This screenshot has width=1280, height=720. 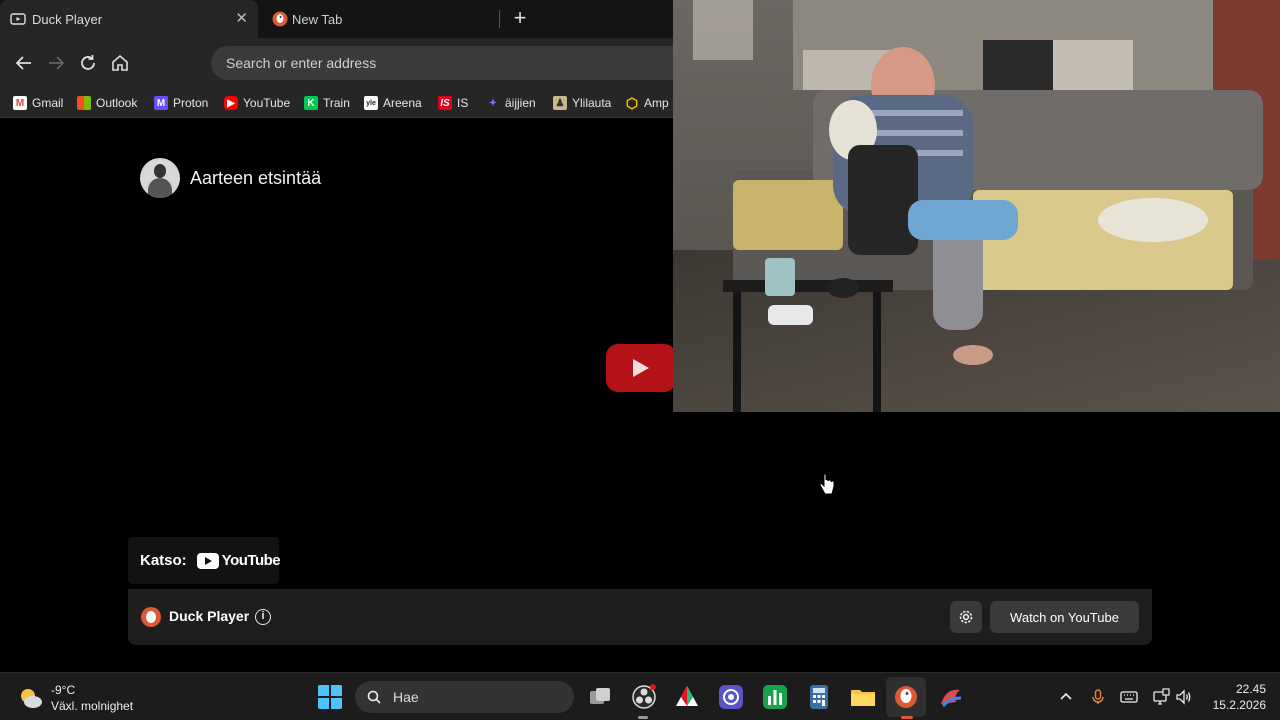 I want to click on youtube-wordmark: YouTube, so click(x=251, y=560).